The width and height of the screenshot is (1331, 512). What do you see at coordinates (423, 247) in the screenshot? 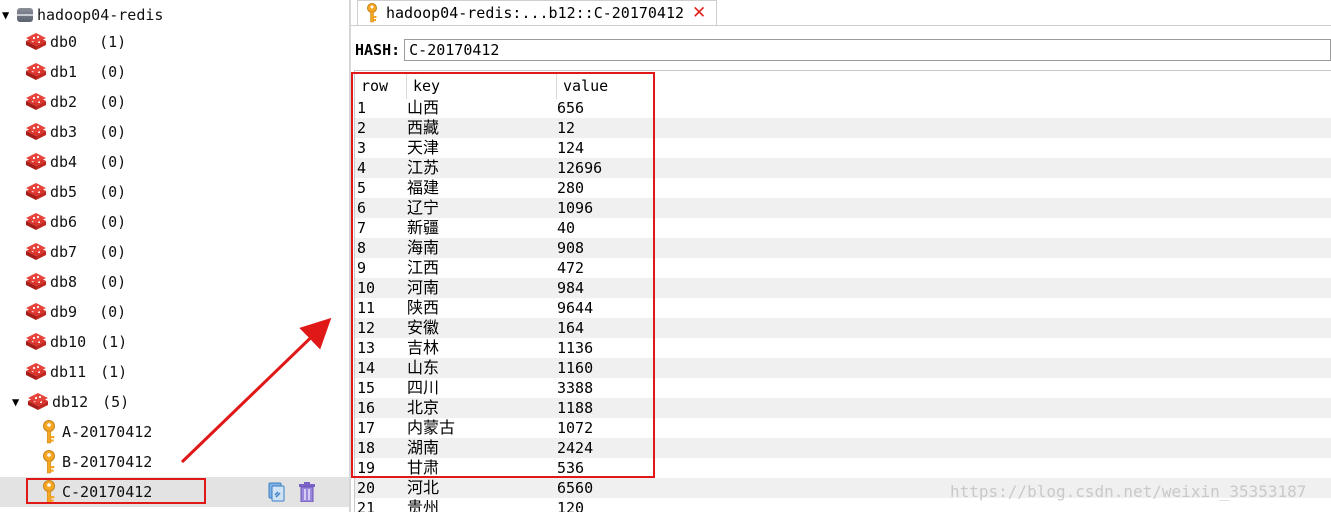
I see `cell-key: 海南` at bounding box center [423, 247].